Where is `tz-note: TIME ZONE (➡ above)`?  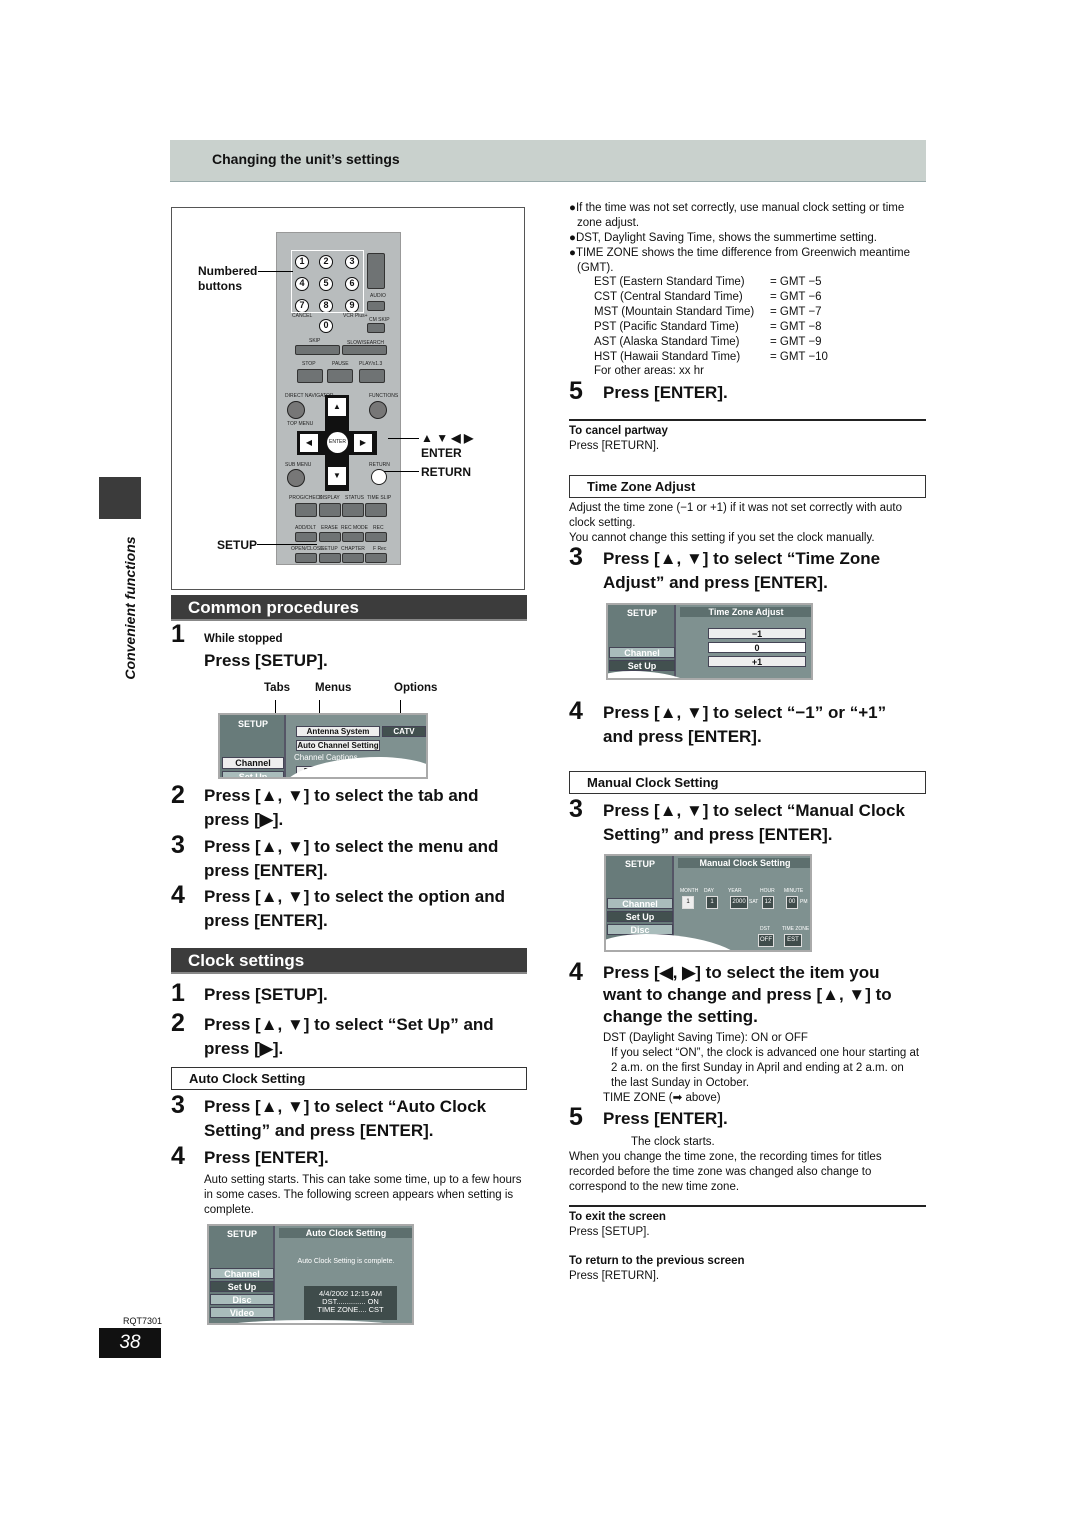
tz-note: TIME ZONE (➡ above) is located at coordinates (662, 1098).